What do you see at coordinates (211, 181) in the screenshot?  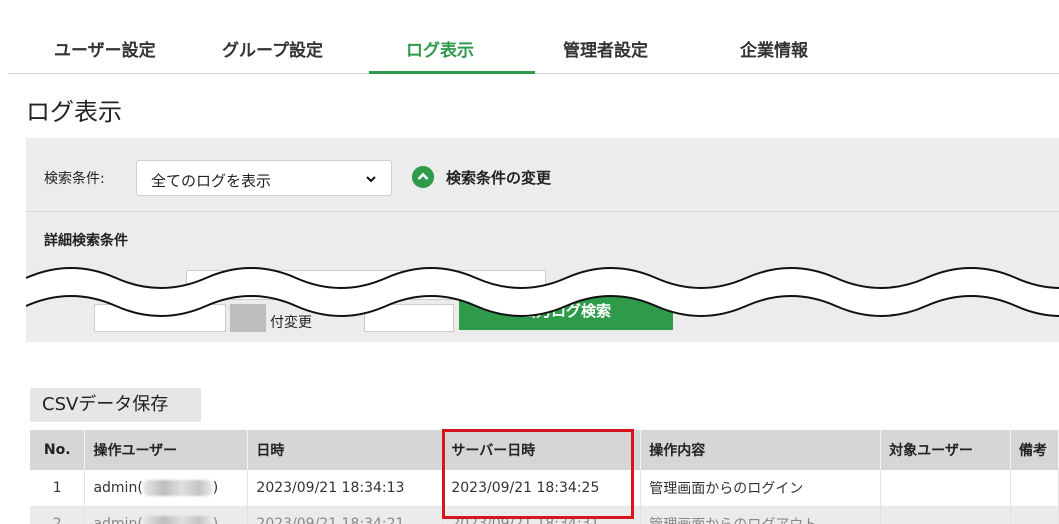 I see `search-condition-value: 全てのログを表示` at bounding box center [211, 181].